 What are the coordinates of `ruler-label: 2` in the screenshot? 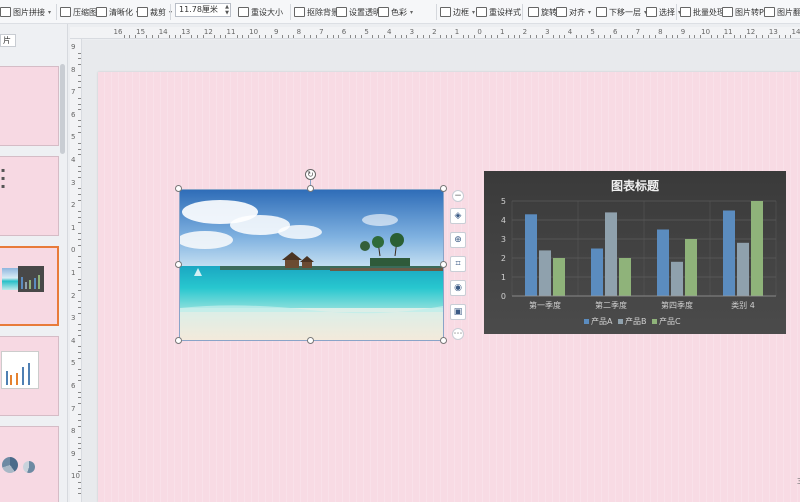 It's located at (434, 32).